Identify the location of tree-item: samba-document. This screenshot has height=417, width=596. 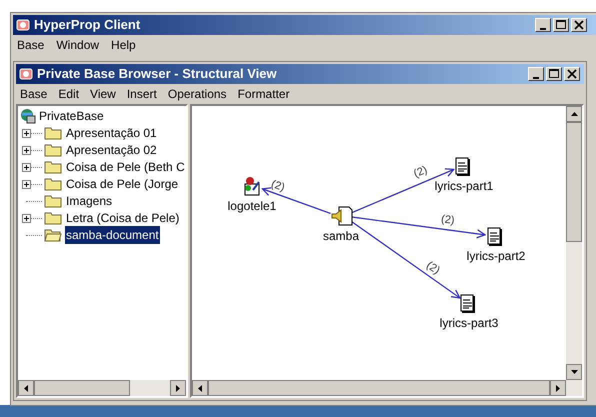
(112, 235).